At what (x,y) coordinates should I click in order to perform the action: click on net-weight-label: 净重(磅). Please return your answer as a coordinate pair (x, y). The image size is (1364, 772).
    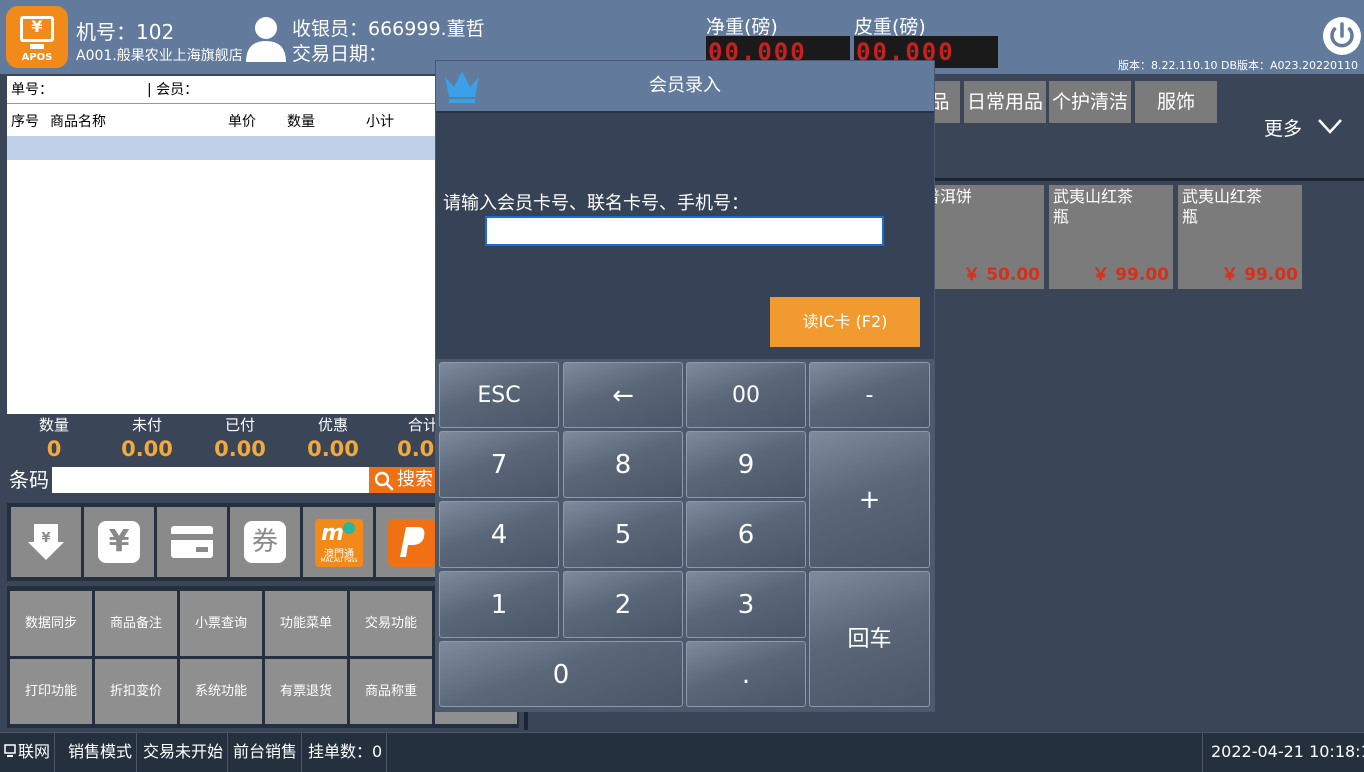
    Looking at the image, I should click on (742, 27).